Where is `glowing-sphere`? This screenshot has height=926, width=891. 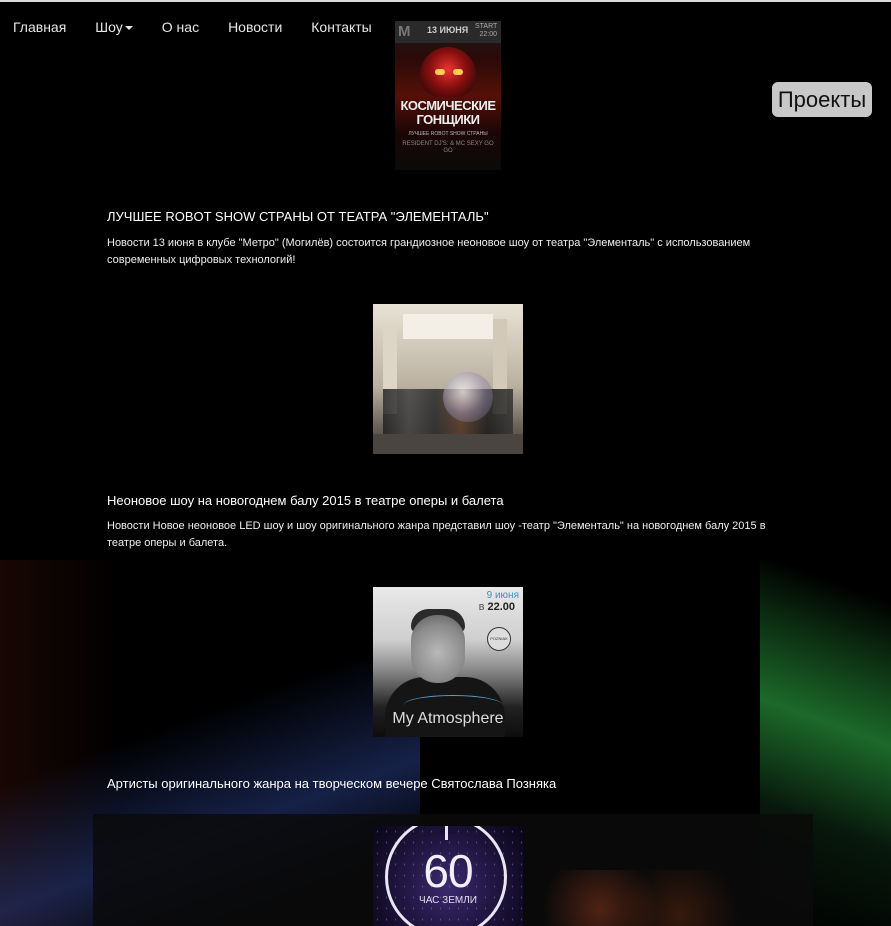 glowing-sphere is located at coordinates (468, 397).